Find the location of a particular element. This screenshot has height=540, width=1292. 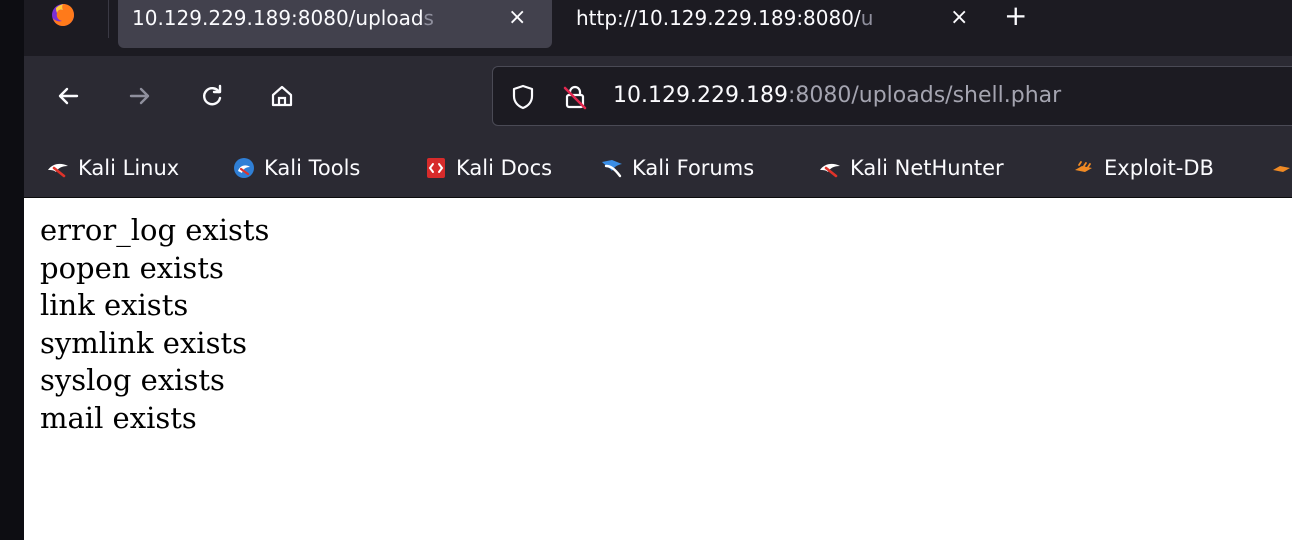

kali-forums-icon is located at coordinates (612, 169).